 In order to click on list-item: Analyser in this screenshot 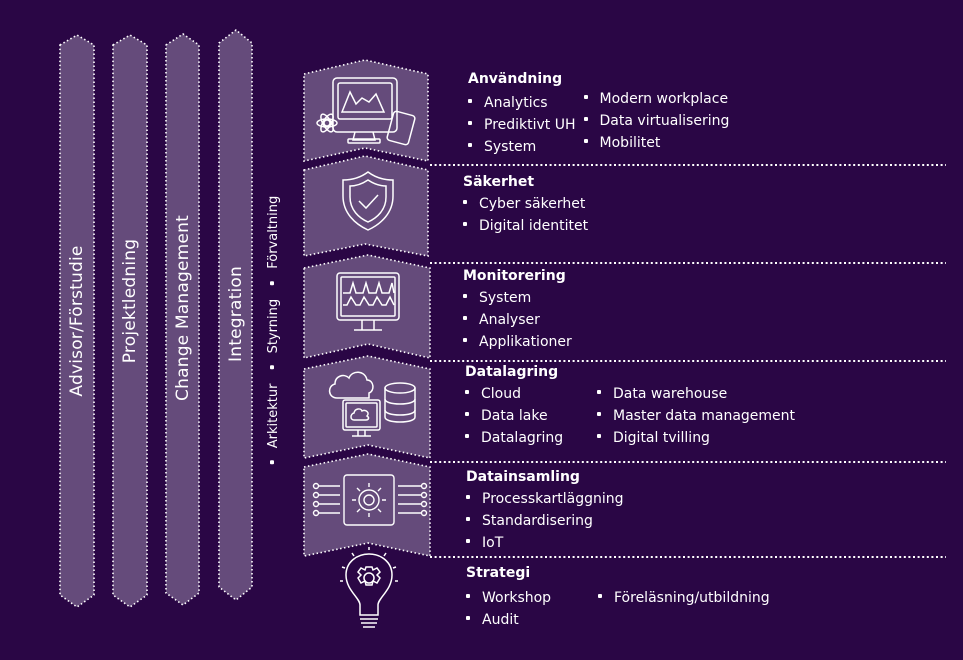, I will do `click(517, 320)`.